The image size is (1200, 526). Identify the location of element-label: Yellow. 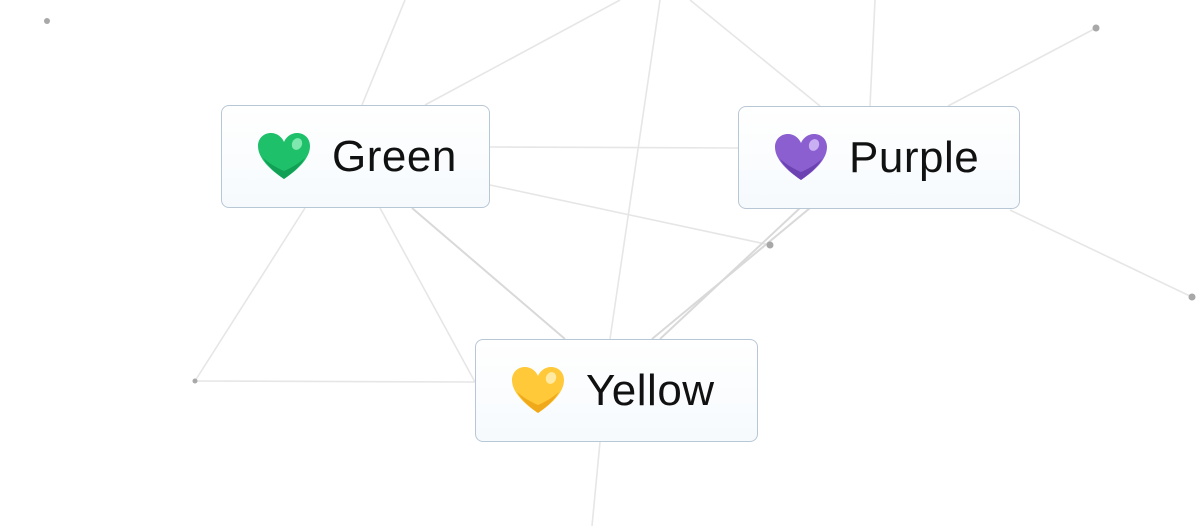
(650, 390).